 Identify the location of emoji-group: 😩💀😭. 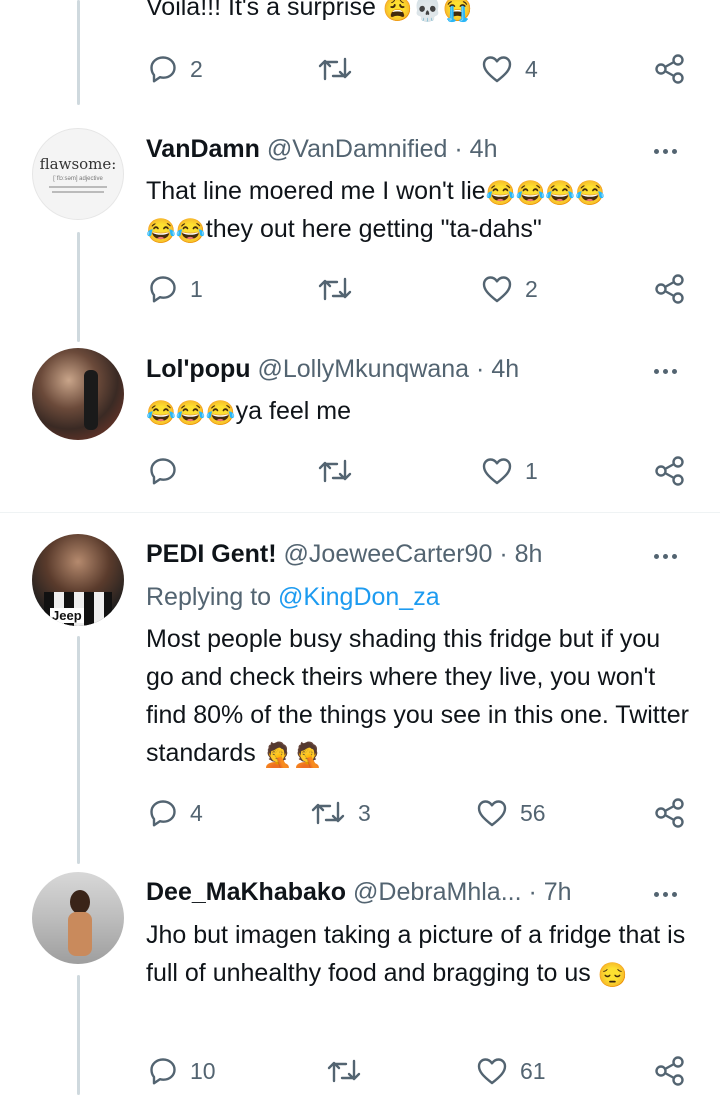
(427, 11).